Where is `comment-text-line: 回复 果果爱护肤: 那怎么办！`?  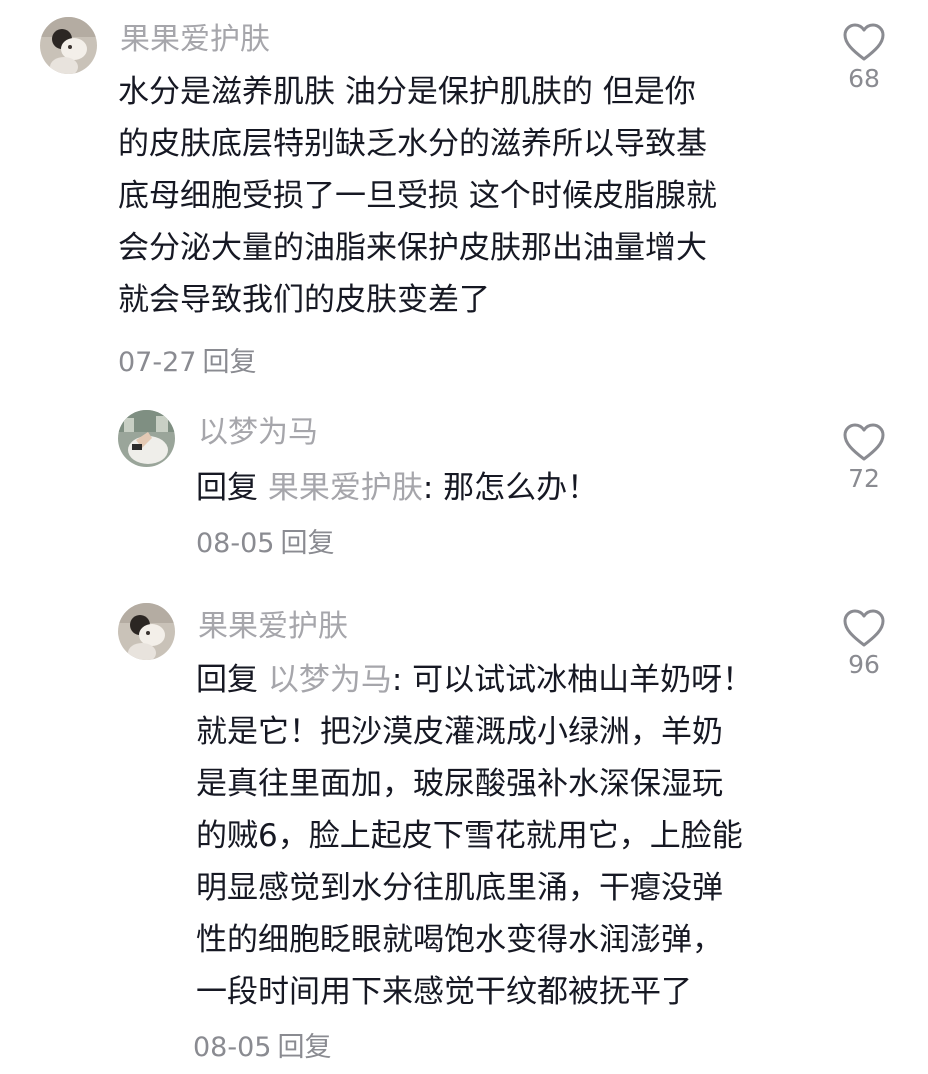
comment-text-line: 回复 果果爱护肤: 那怎么办！ is located at coordinates (397, 488).